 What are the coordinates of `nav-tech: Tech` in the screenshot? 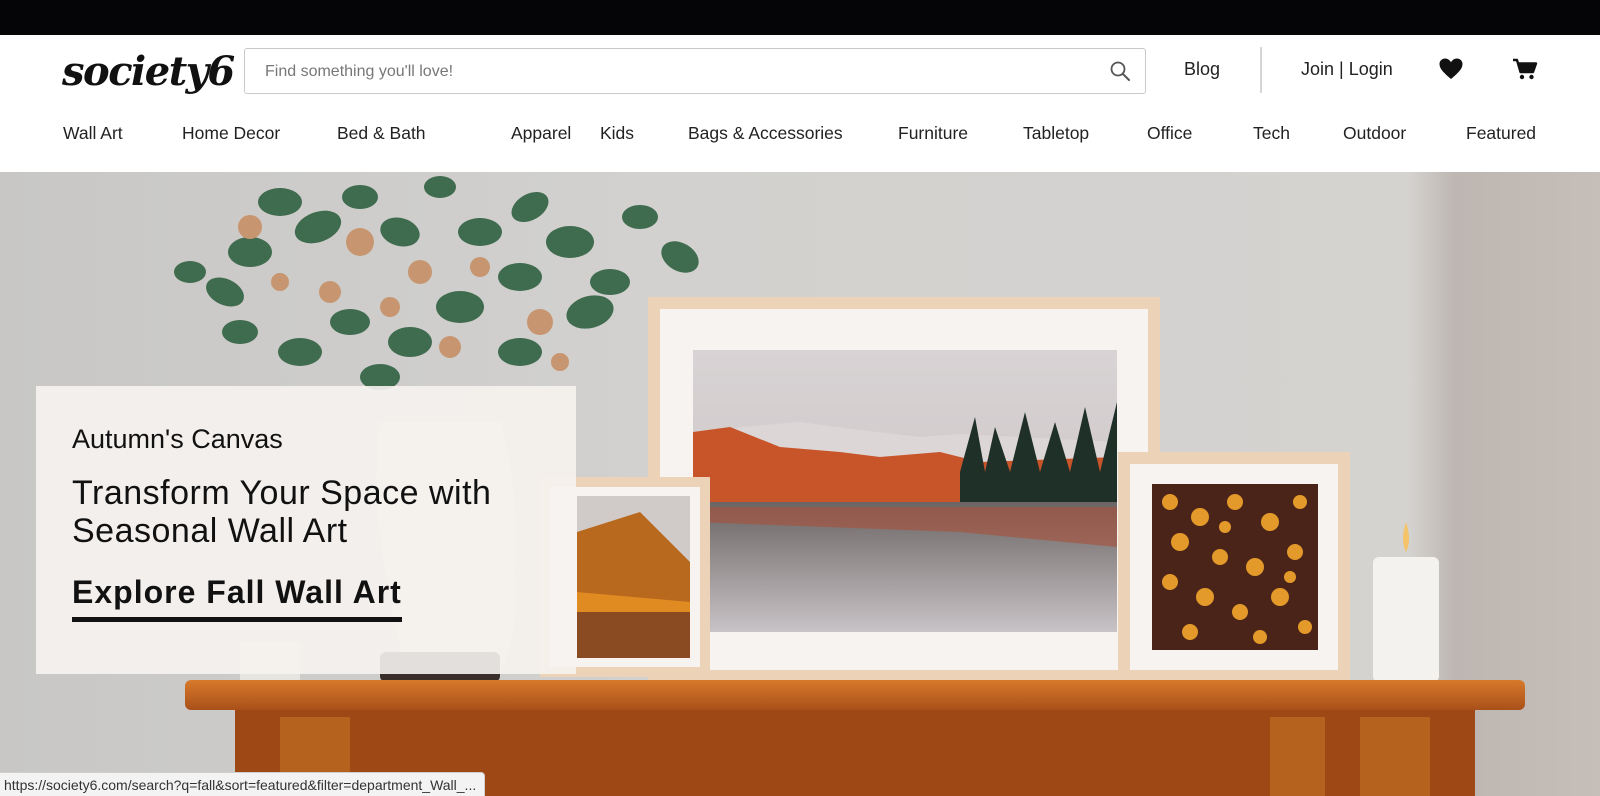 It's located at (1271, 133).